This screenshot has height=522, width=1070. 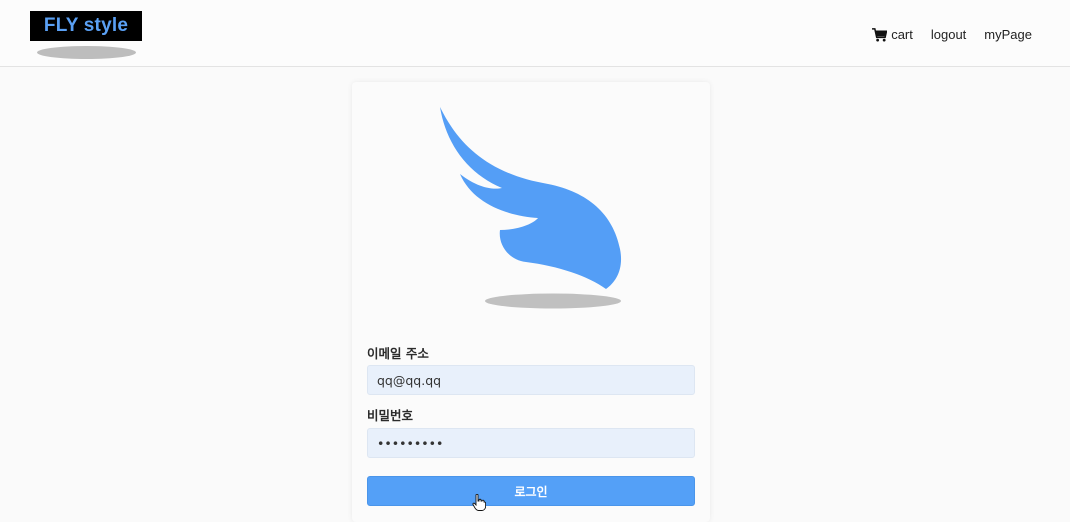 I want to click on password-label: 비밀번호, so click(x=390, y=415).